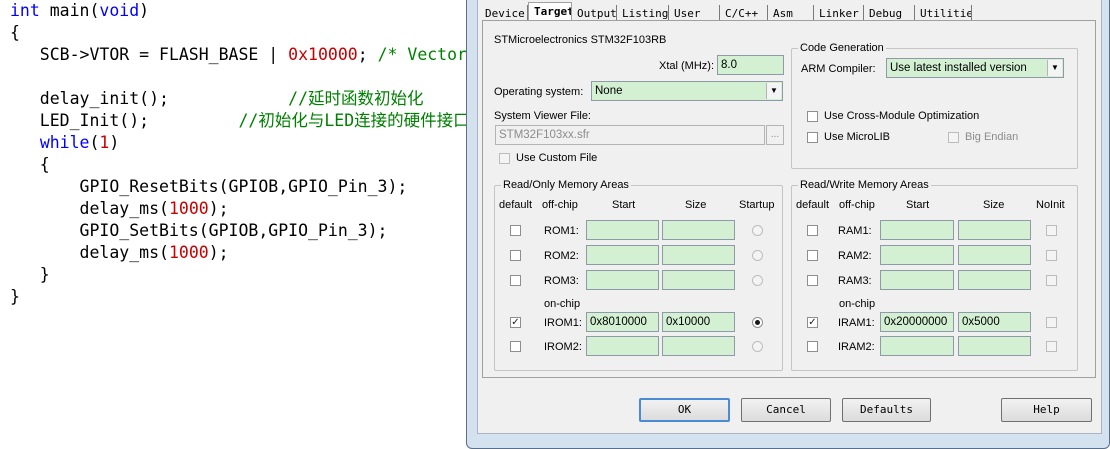  Describe the element at coordinates (886, 410) in the screenshot. I see `defaults-button: Defaults` at that location.